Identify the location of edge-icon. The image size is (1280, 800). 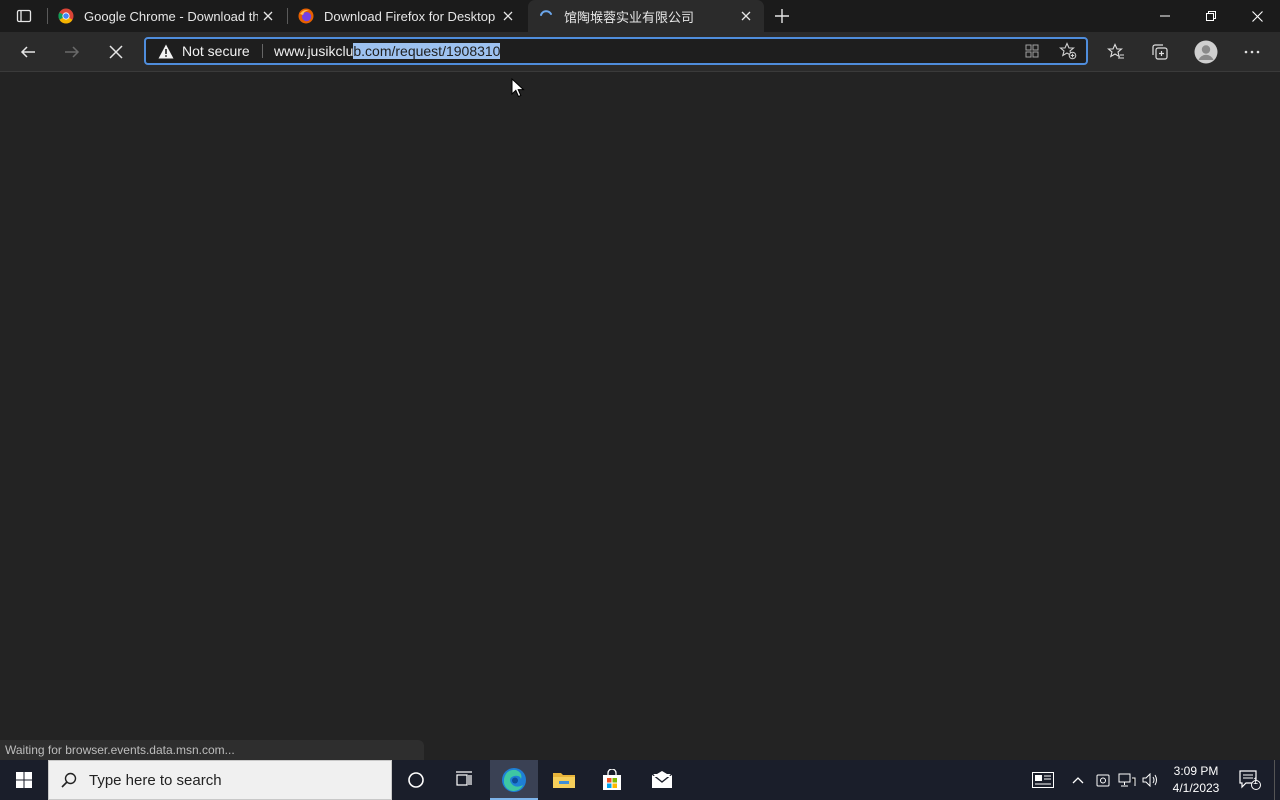
(514, 780).